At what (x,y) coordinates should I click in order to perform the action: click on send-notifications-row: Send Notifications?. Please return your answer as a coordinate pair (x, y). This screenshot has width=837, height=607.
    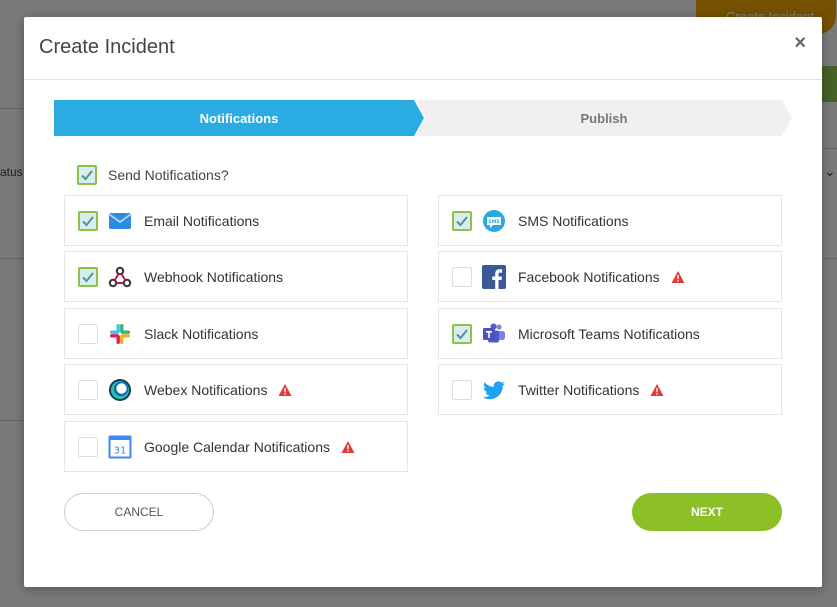
    Looking at the image, I should click on (153, 175).